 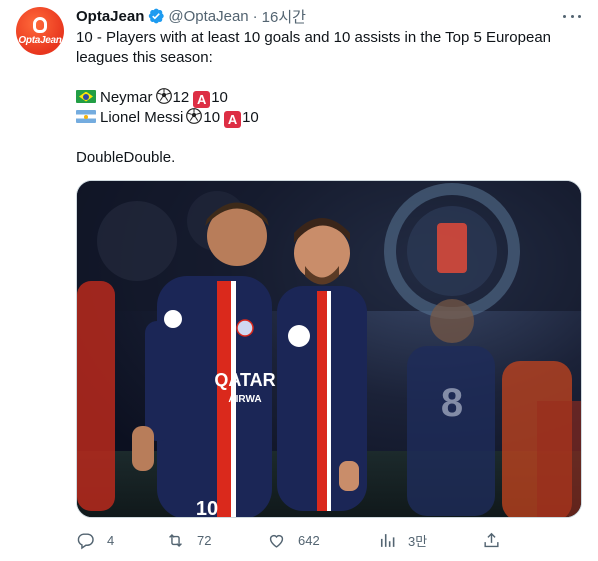 What do you see at coordinates (144, 57) in the screenshot?
I see `tweet-text-line: leagues this season:` at bounding box center [144, 57].